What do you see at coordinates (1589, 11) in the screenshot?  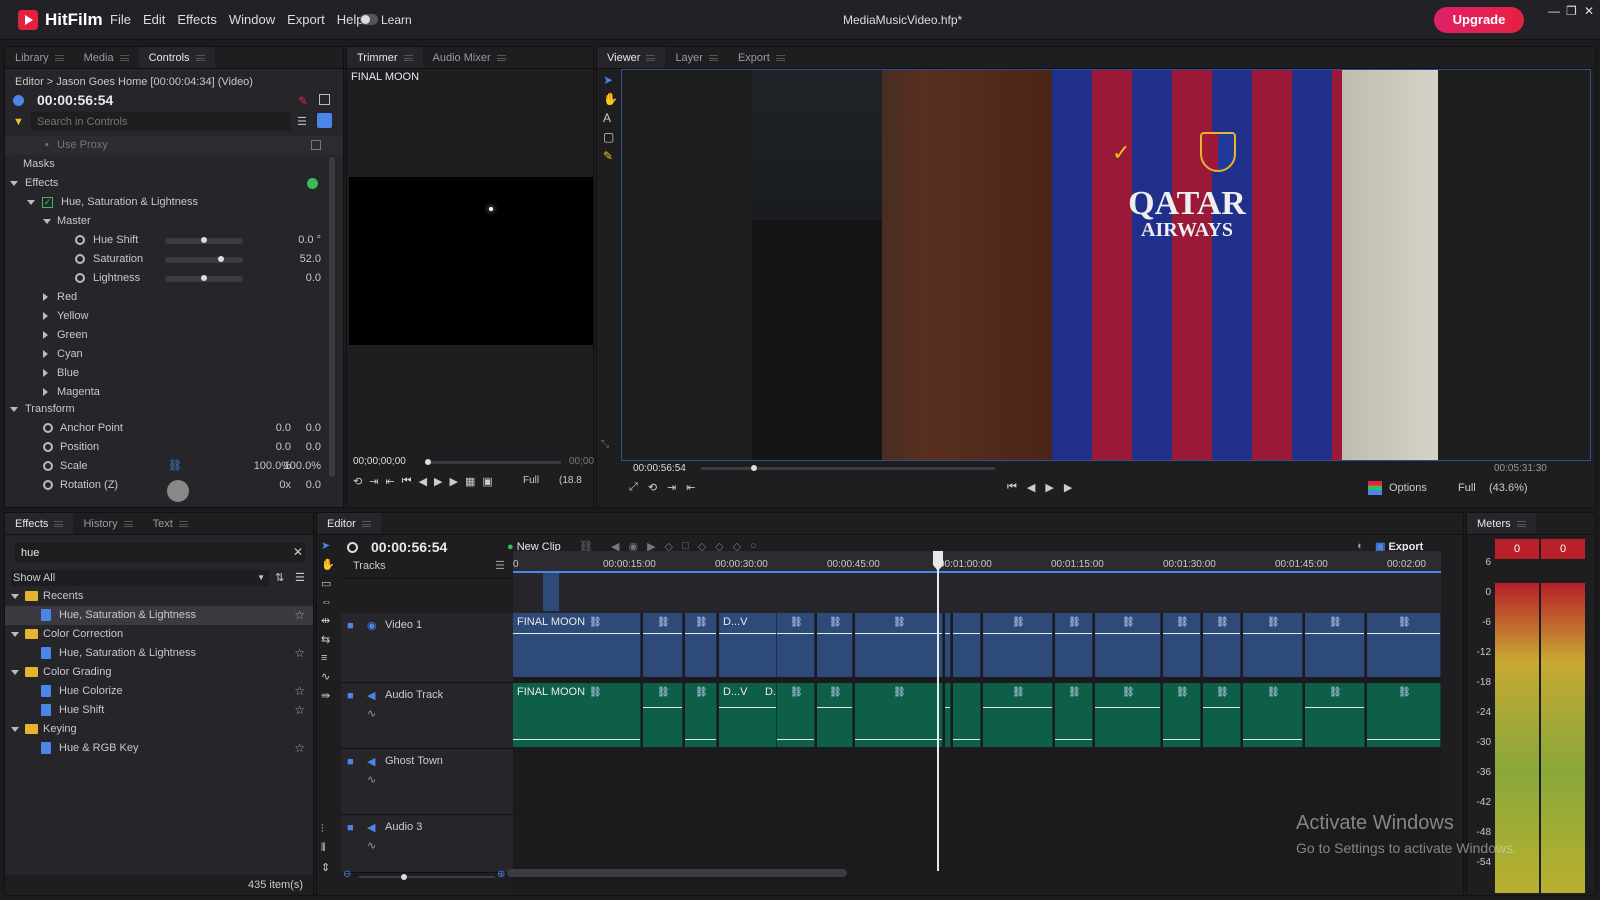 I see `close-icon: ✕` at bounding box center [1589, 11].